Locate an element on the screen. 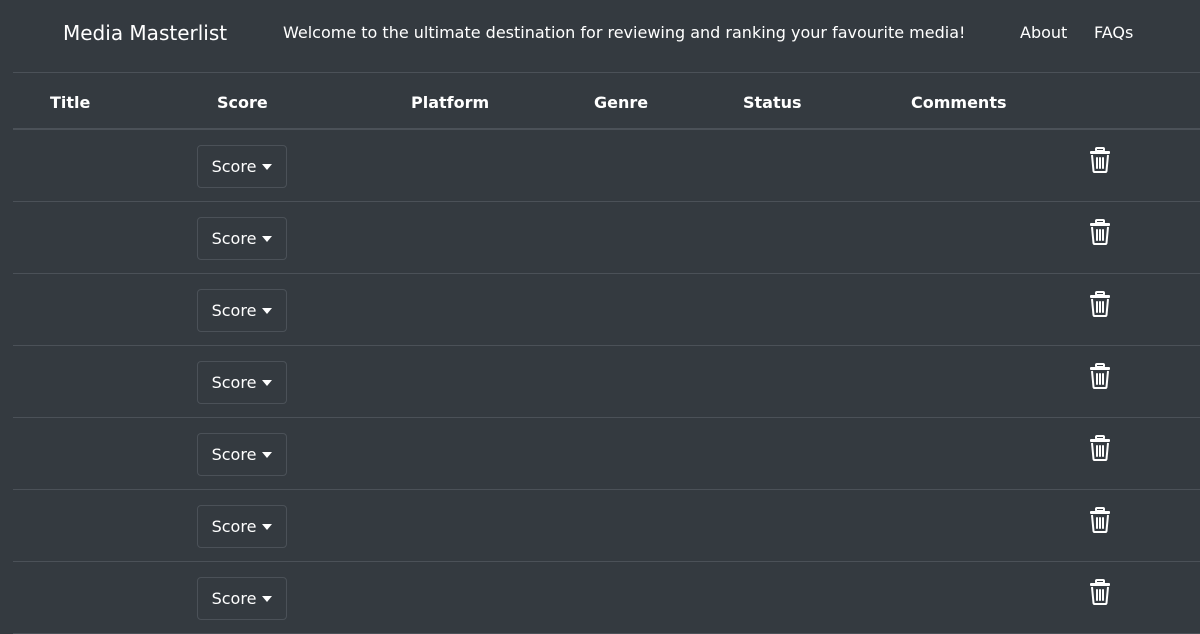 The image size is (1200, 634). nav-link-faqs: FAQs is located at coordinates (1113, 33).